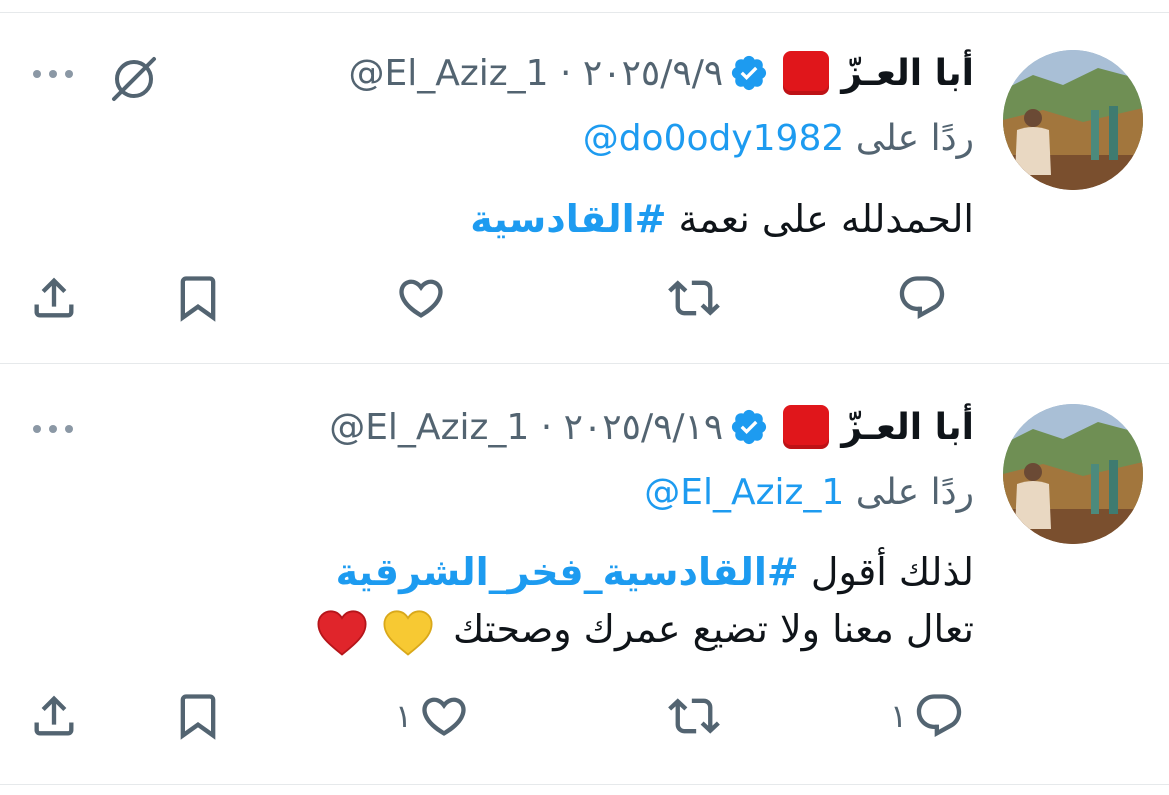 This screenshot has width=1169, height=795. Describe the element at coordinates (713, 629) in the screenshot. I see `tweet-text-line-2-text: تعال معنا ولا تضيع عمرك وصحتك` at that location.